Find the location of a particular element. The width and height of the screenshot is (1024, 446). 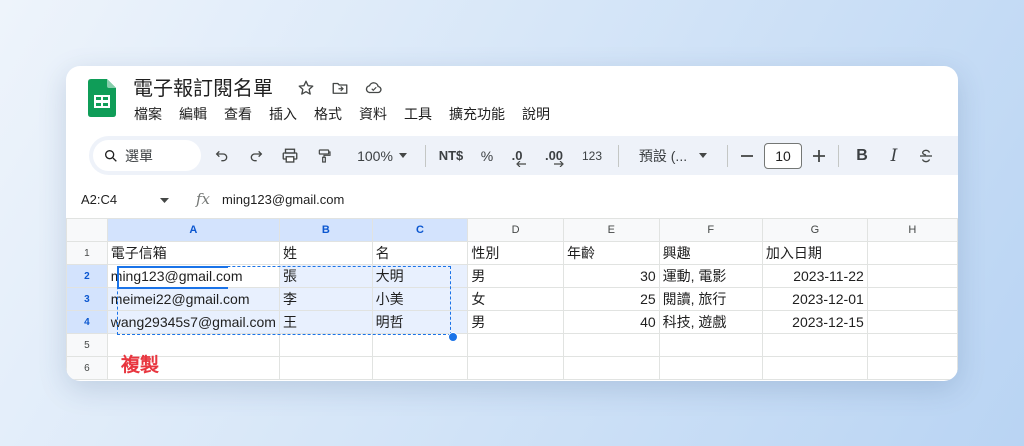

paint-format-button is located at coordinates (324, 156).